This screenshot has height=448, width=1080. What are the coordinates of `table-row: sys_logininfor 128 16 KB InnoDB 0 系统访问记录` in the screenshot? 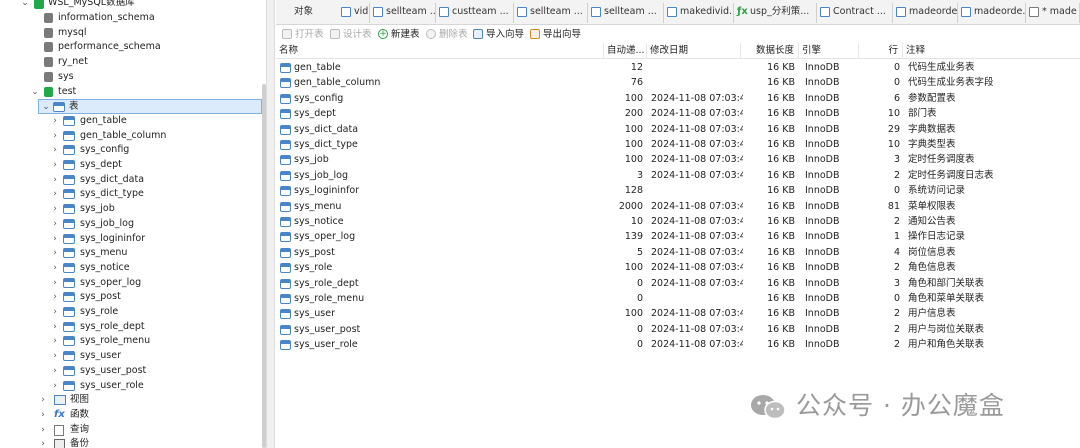 It's located at (678, 190).